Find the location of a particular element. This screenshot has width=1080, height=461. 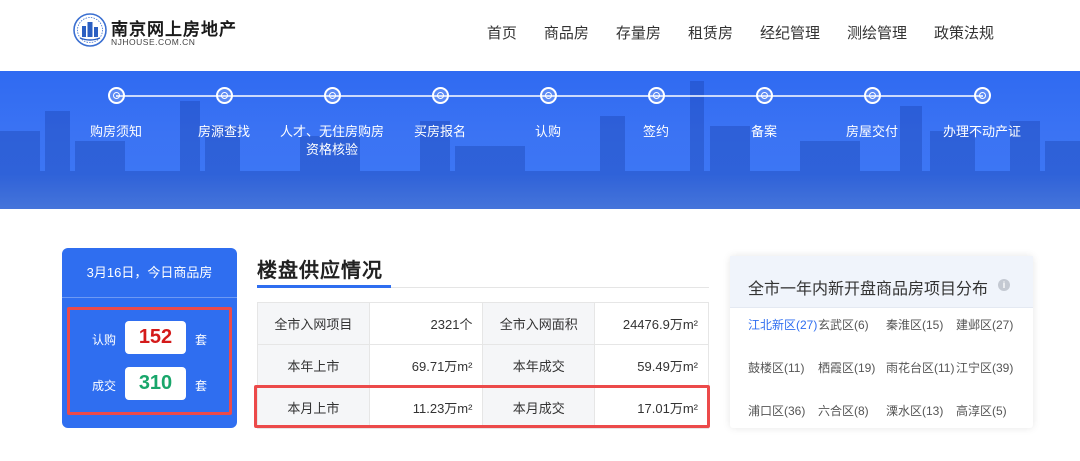

logo-emblem-icon is located at coordinates (90, 30).